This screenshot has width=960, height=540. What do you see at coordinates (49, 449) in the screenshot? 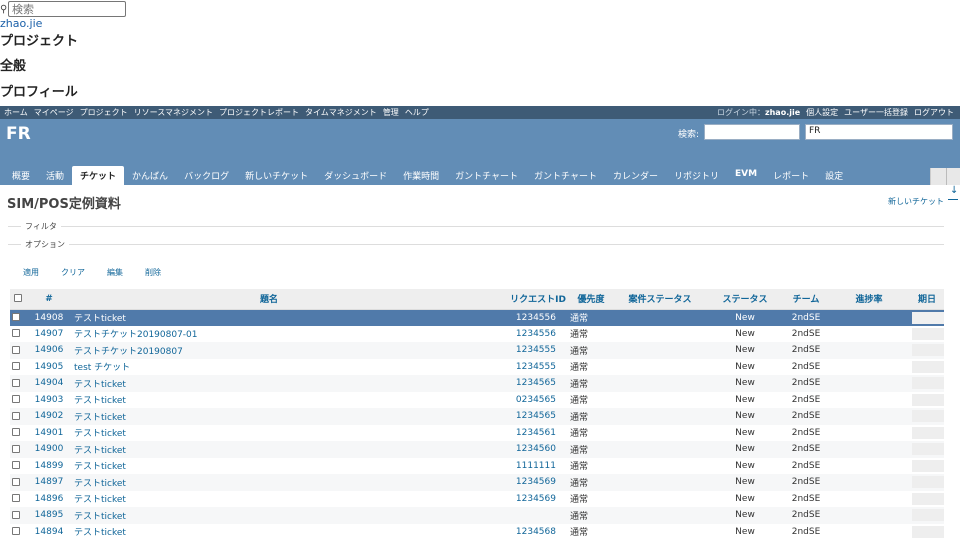
I see `issue-id-link: 14900` at bounding box center [49, 449].